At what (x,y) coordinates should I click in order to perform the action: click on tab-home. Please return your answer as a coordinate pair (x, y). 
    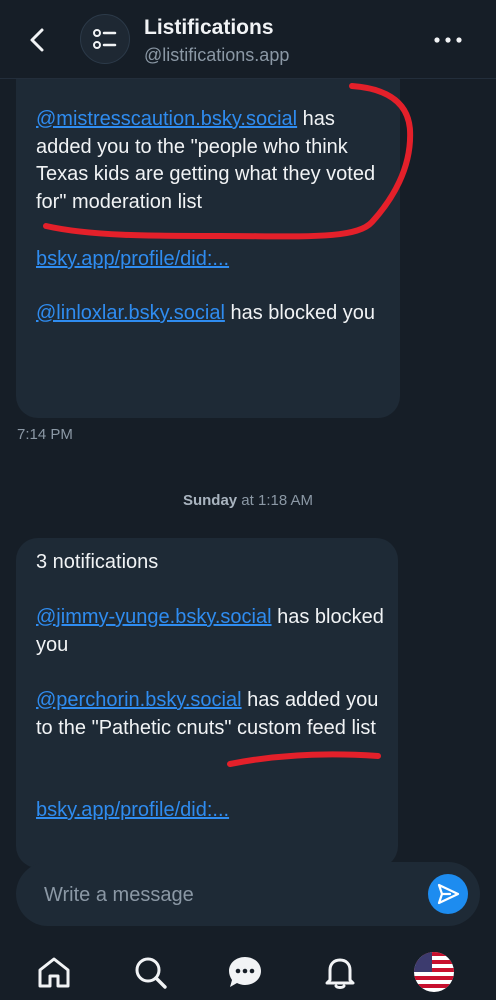
    Looking at the image, I should click on (54, 972).